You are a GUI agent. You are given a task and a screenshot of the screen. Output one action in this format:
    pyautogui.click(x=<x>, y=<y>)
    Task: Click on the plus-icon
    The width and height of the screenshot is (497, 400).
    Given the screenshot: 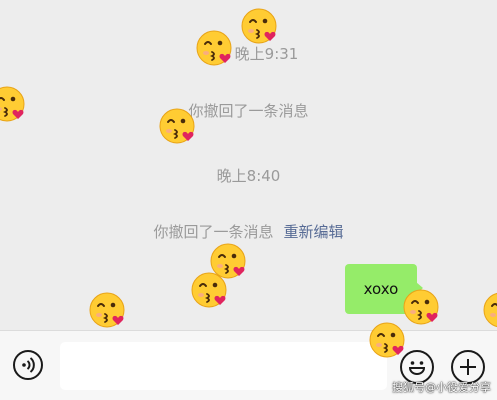 What is the action you would take?
    pyautogui.click(x=468, y=367)
    